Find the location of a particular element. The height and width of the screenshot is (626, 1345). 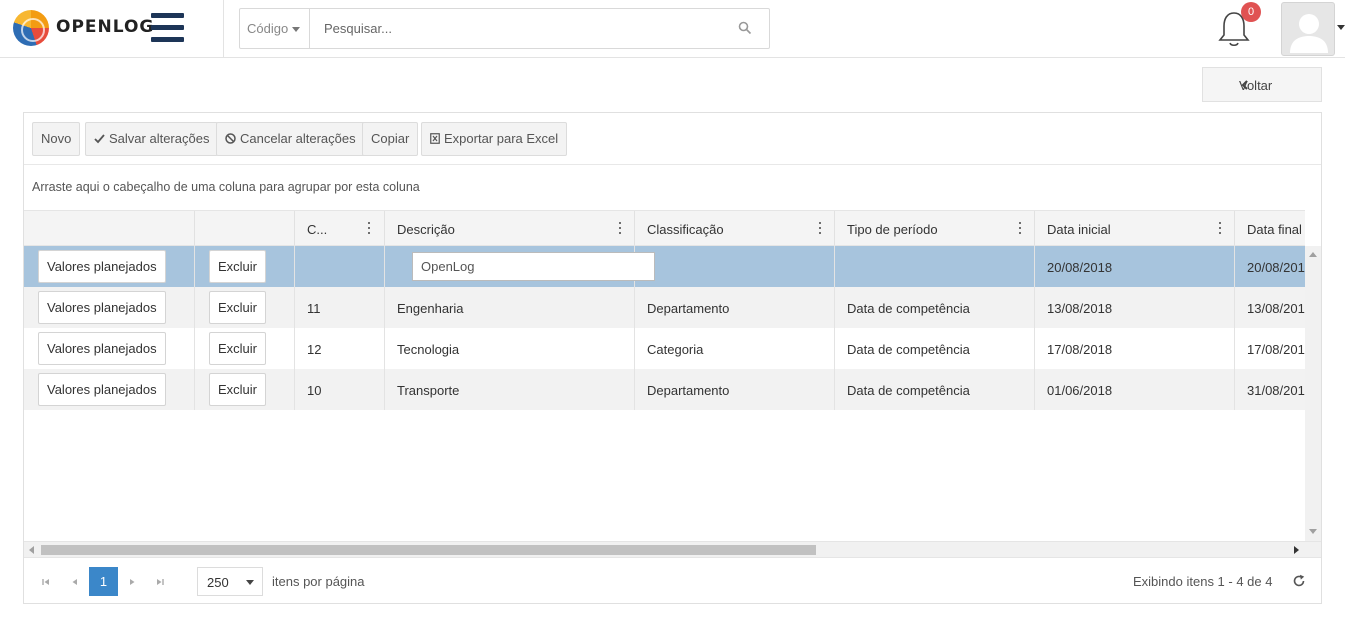

next-page-icon is located at coordinates (132, 582).